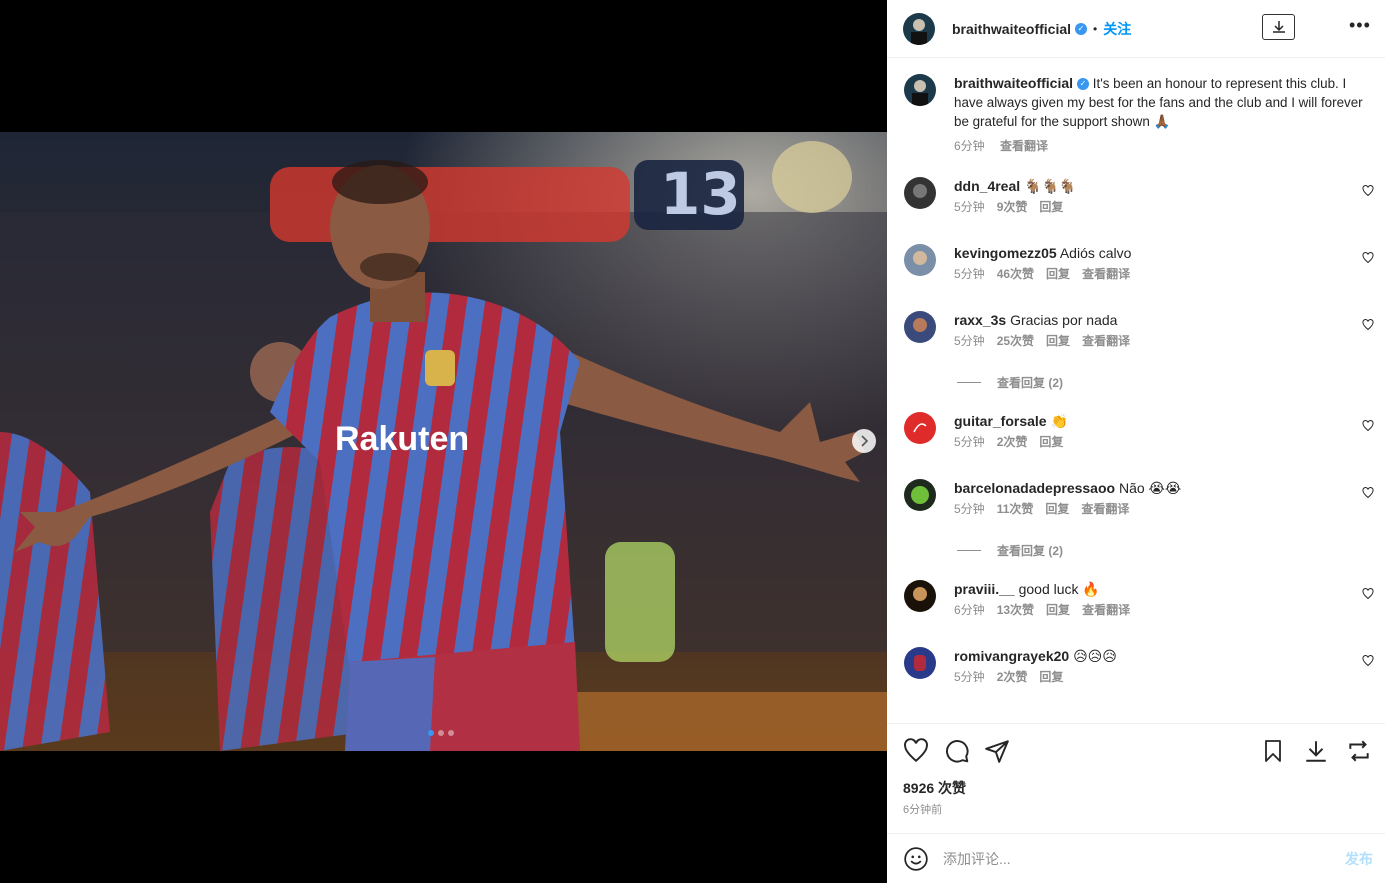 The image size is (1385, 883). Describe the element at coordinates (957, 751) in the screenshot. I see `comment-icon` at that location.